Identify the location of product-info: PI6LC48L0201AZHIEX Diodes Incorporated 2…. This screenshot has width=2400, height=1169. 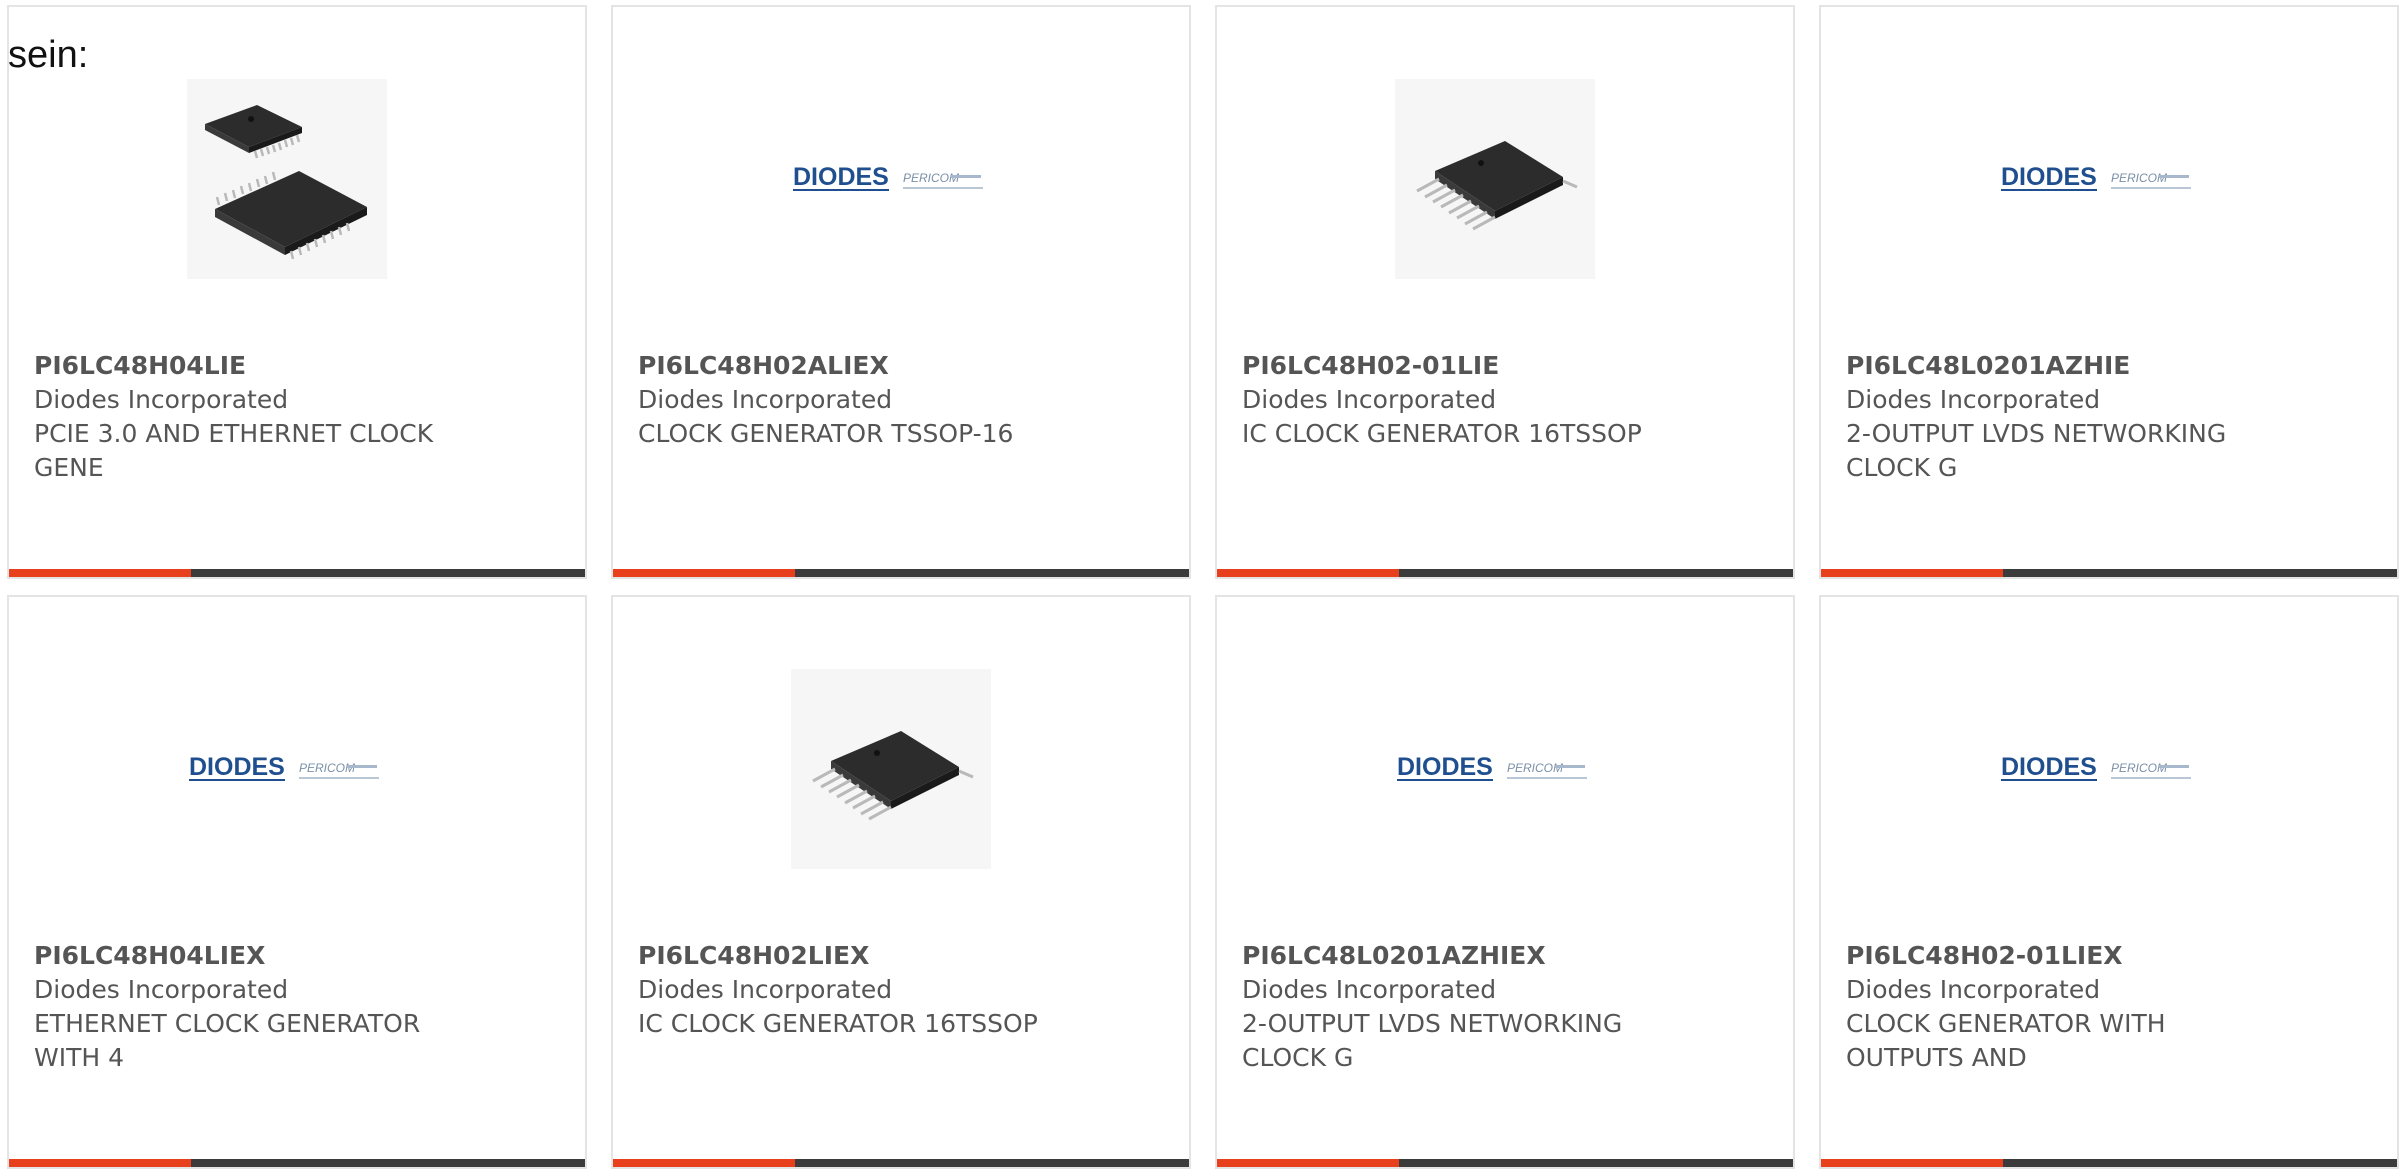
(1507, 1007).